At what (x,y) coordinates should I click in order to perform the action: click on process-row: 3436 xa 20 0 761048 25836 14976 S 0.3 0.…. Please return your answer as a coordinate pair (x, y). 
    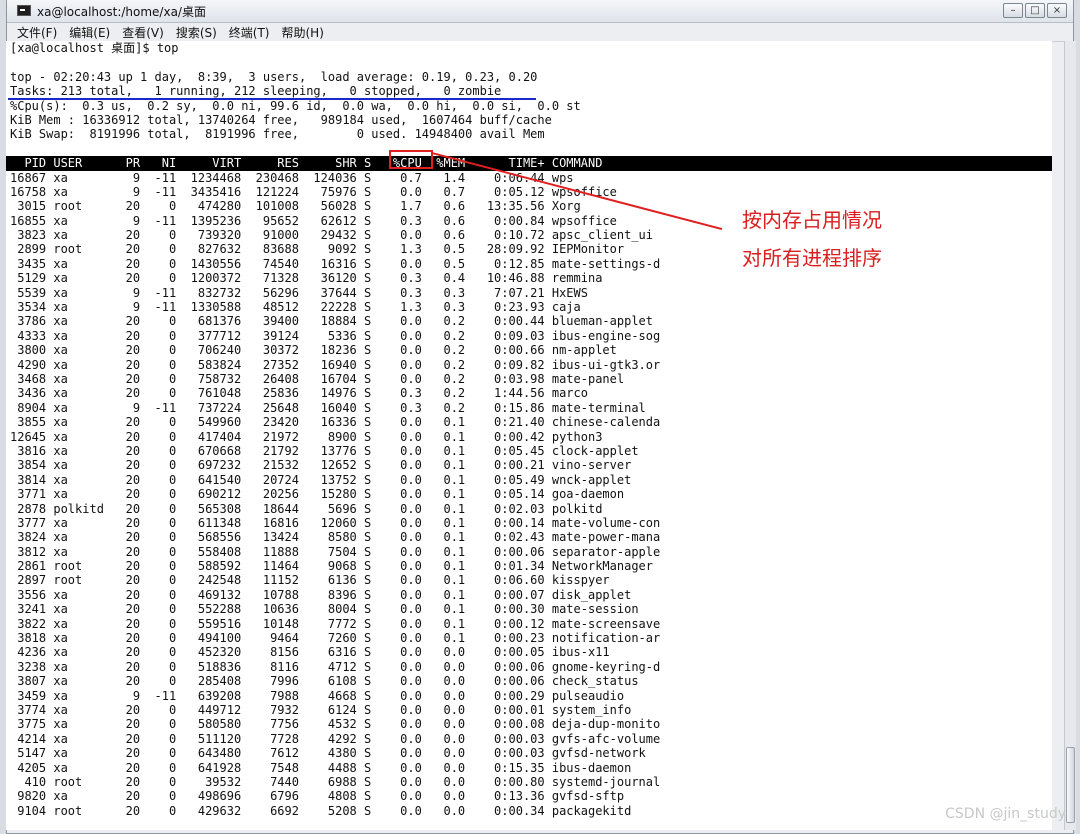
    Looking at the image, I should click on (299, 393).